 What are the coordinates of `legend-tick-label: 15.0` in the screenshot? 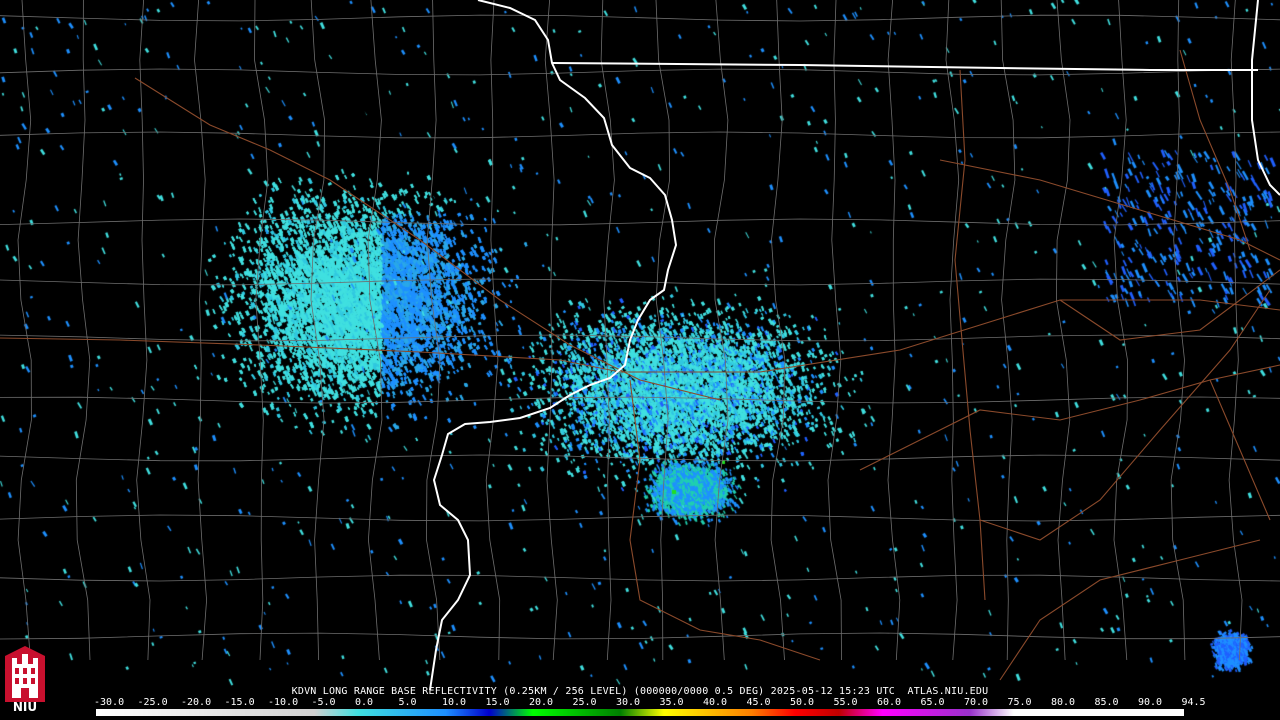 It's located at (497, 702).